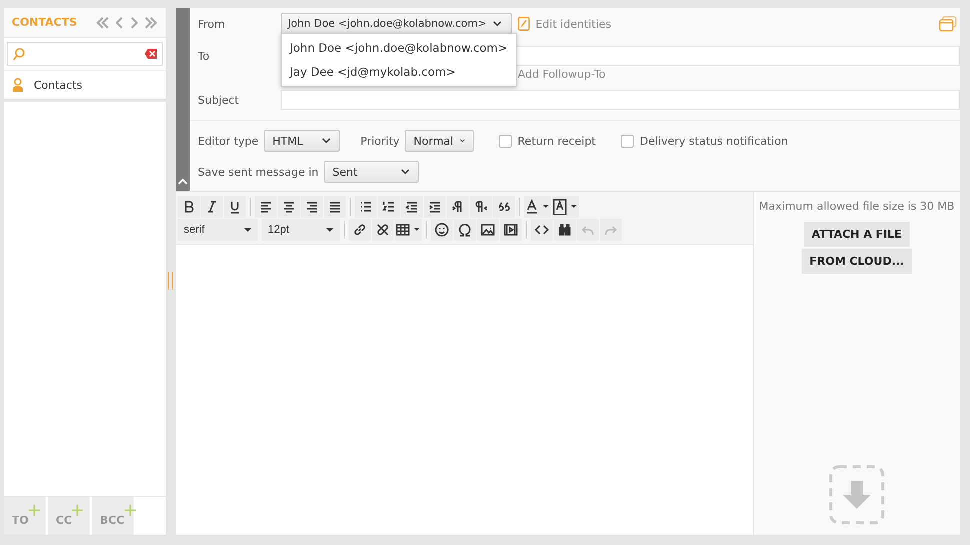  I want to click on table-icon, so click(403, 230).